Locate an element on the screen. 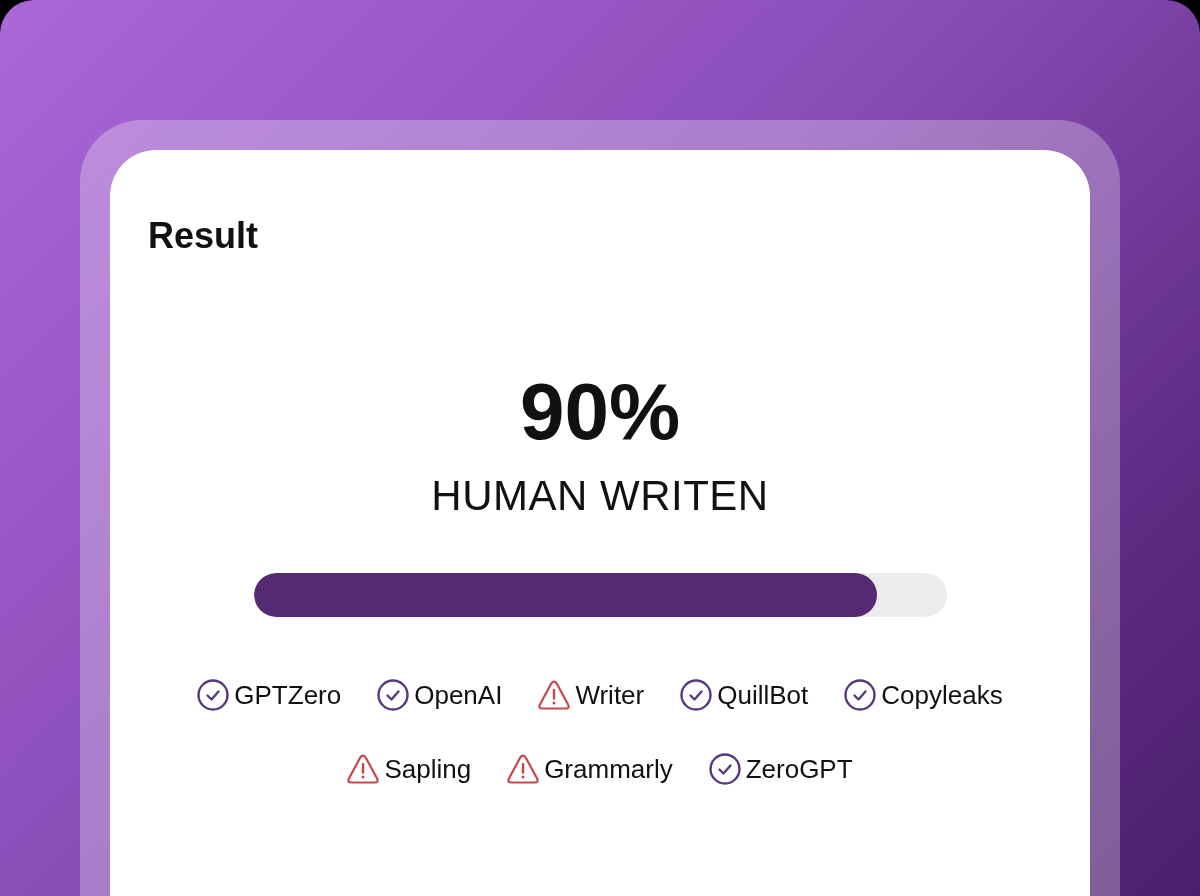 The width and height of the screenshot is (1200, 896). detector-name: OpenAI is located at coordinates (458, 694).